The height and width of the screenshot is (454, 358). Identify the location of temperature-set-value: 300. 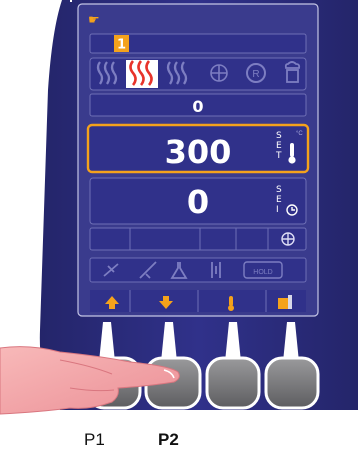
(198, 152).